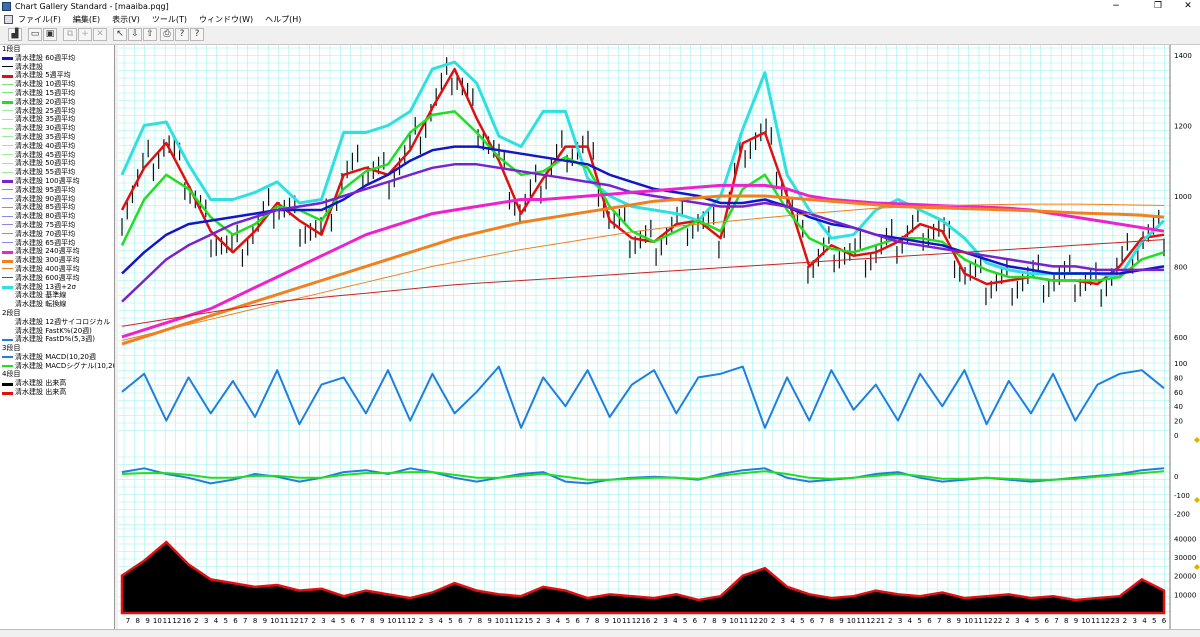 The width and height of the screenshot is (1200, 637). I want to click on legend-item: 清水建設 転換線, so click(57, 304).